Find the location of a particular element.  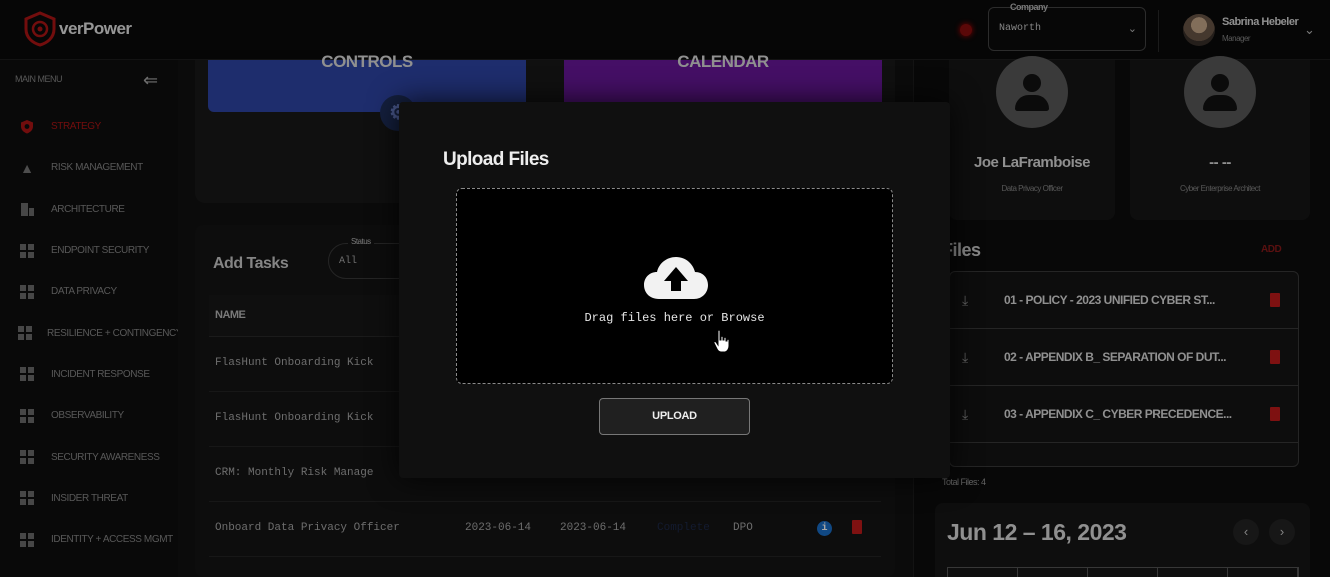

dialog-title: Upload Files is located at coordinates (496, 159).